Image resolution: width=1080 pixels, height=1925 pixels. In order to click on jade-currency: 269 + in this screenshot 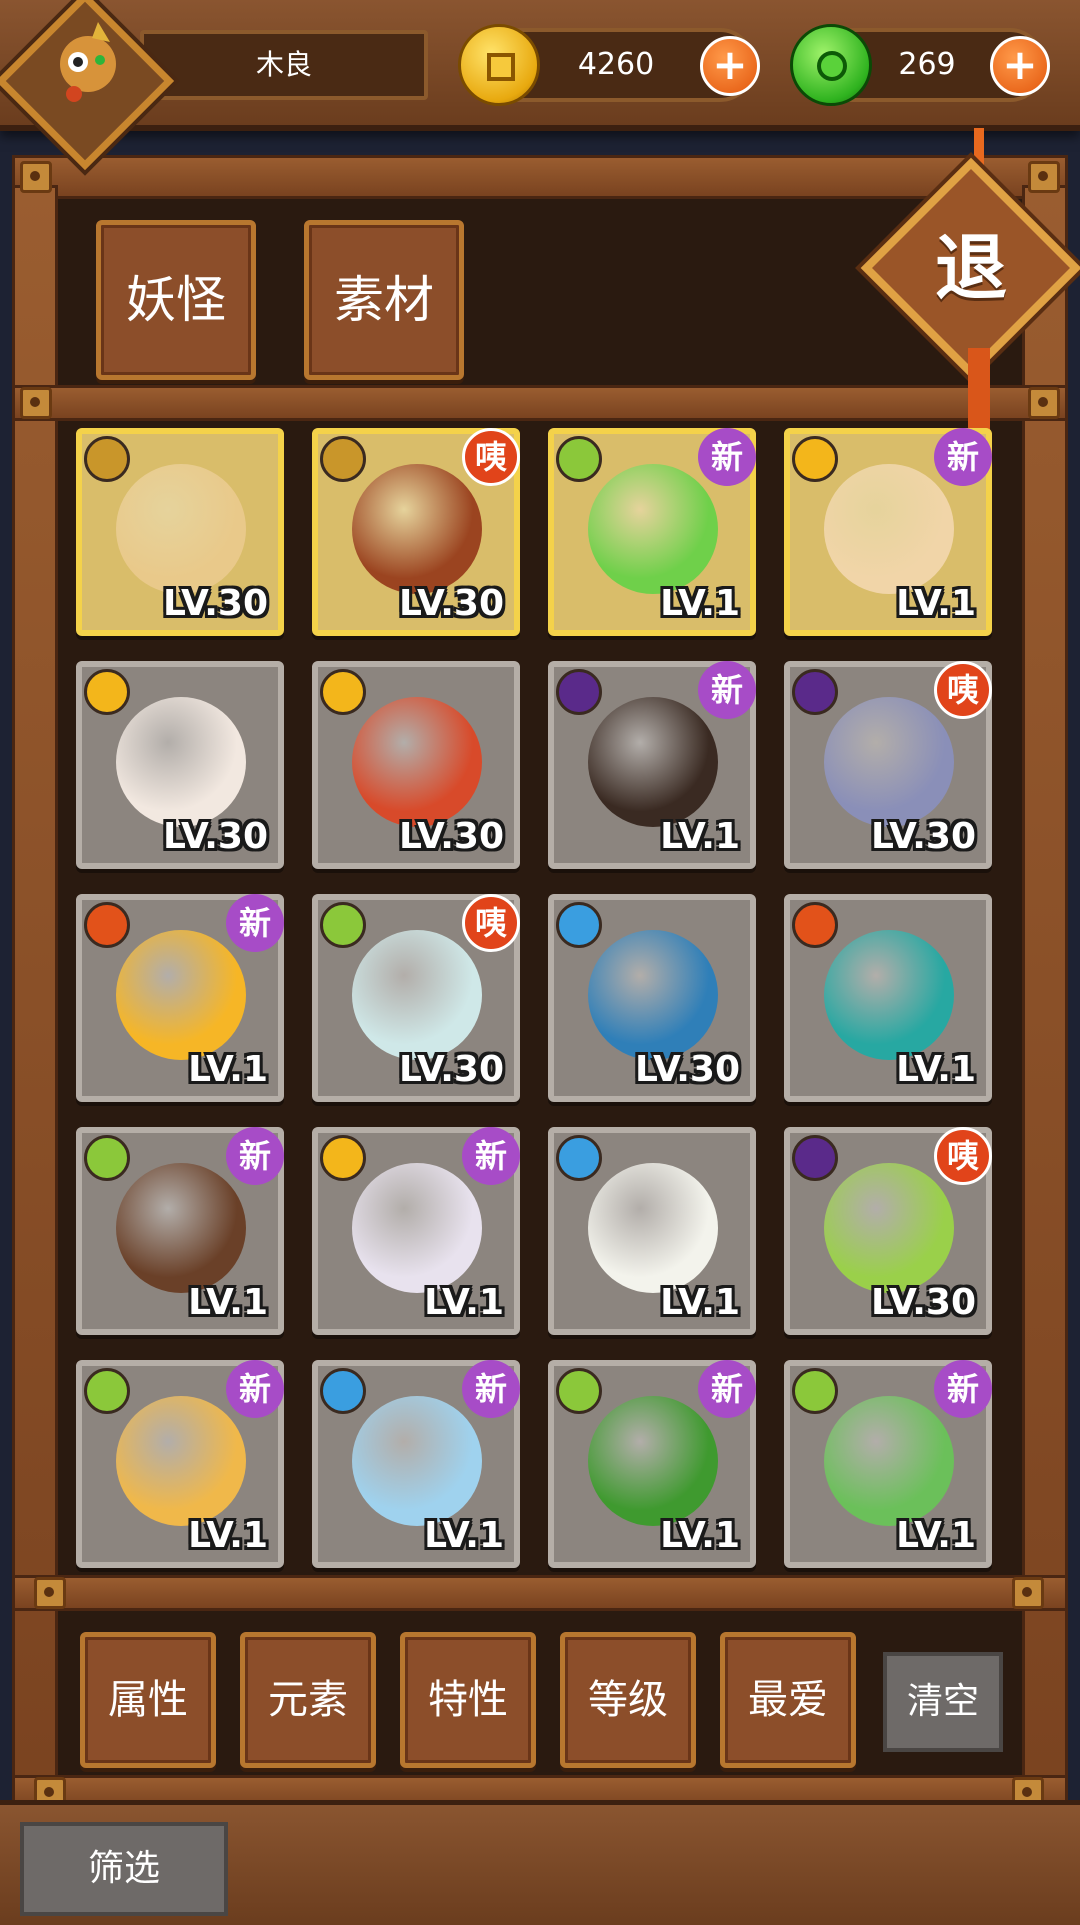, I will do `click(920, 65)`.